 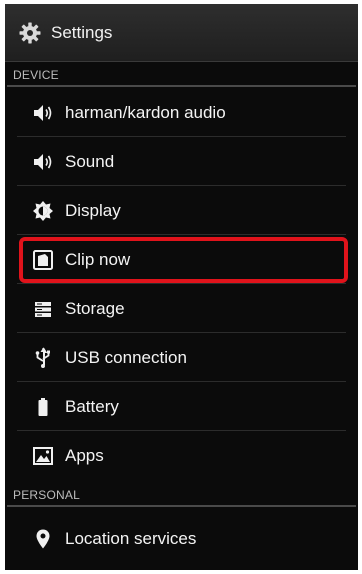 I want to click on settings-item-display: Display, so click(x=181, y=210).